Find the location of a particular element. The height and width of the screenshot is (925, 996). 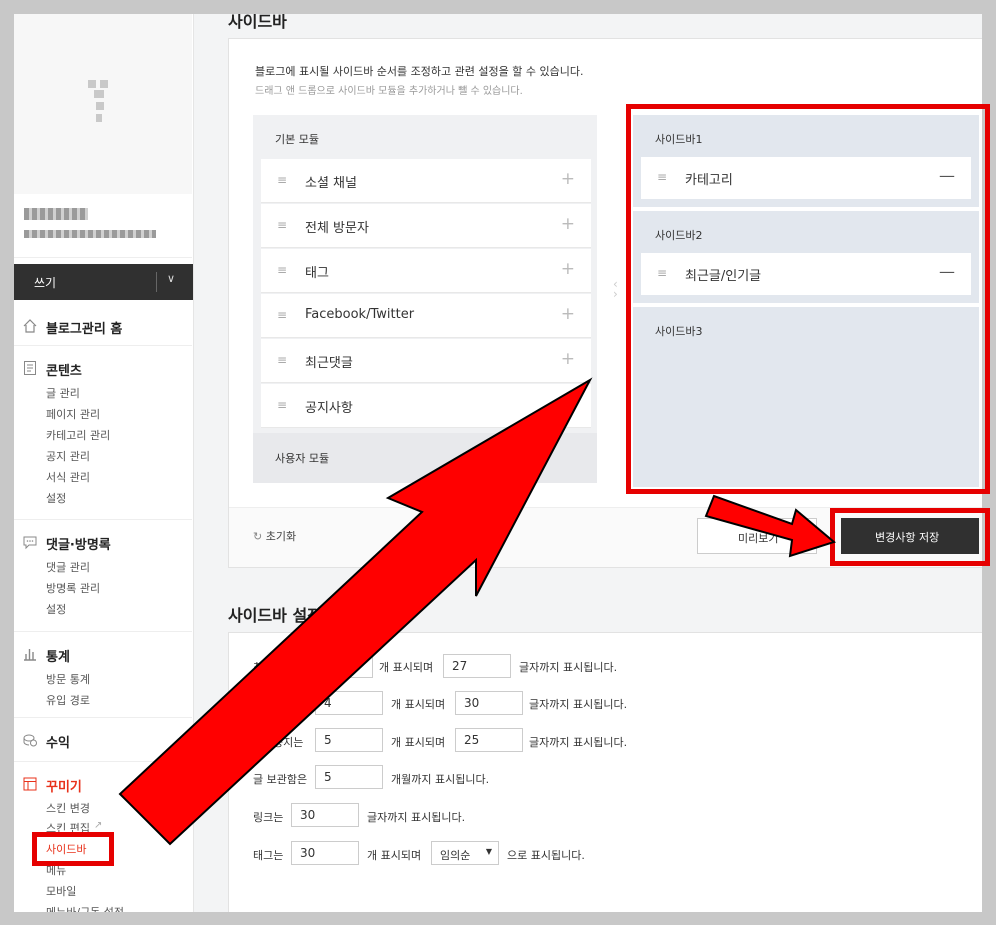

small-red-arrow is located at coordinates (770, 526).